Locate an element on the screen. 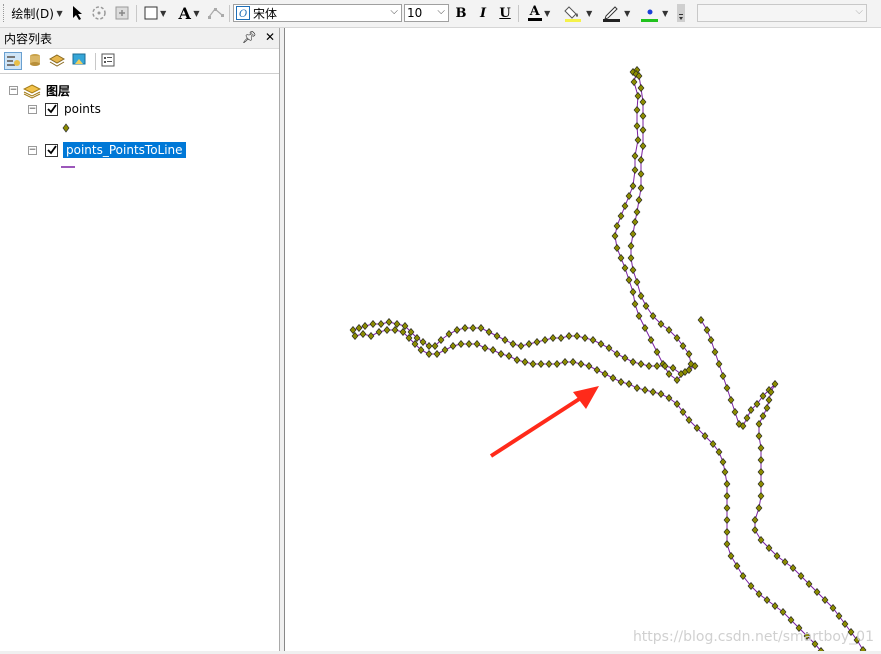  layer-node-points-to-line: − points_PointsToLine is located at coordinates (107, 150).